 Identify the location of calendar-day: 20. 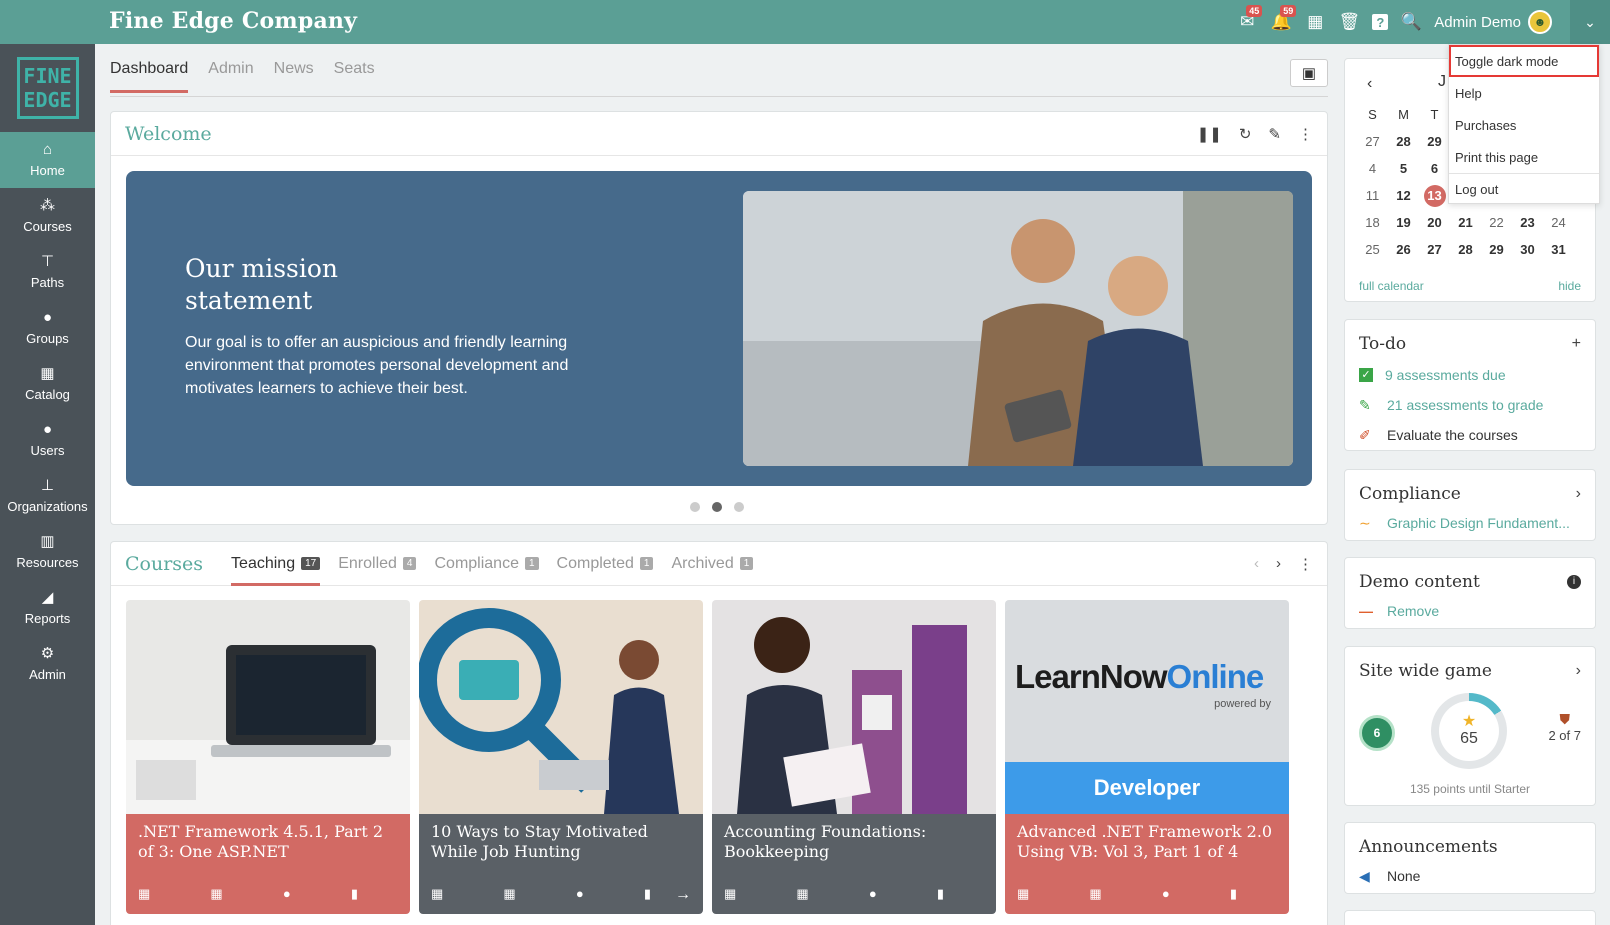
(1434, 222).